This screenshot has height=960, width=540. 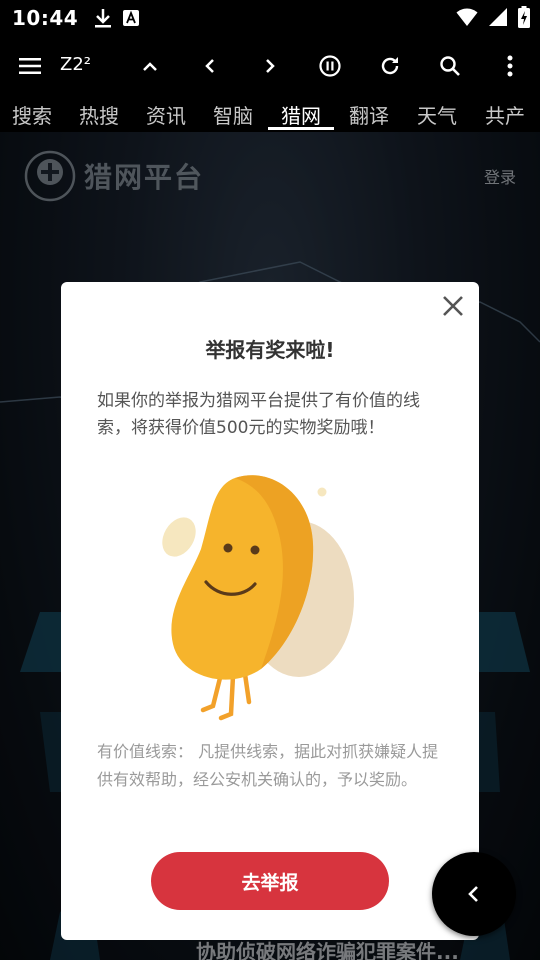 What do you see at coordinates (498, 17) in the screenshot?
I see `signal-icon` at bounding box center [498, 17].